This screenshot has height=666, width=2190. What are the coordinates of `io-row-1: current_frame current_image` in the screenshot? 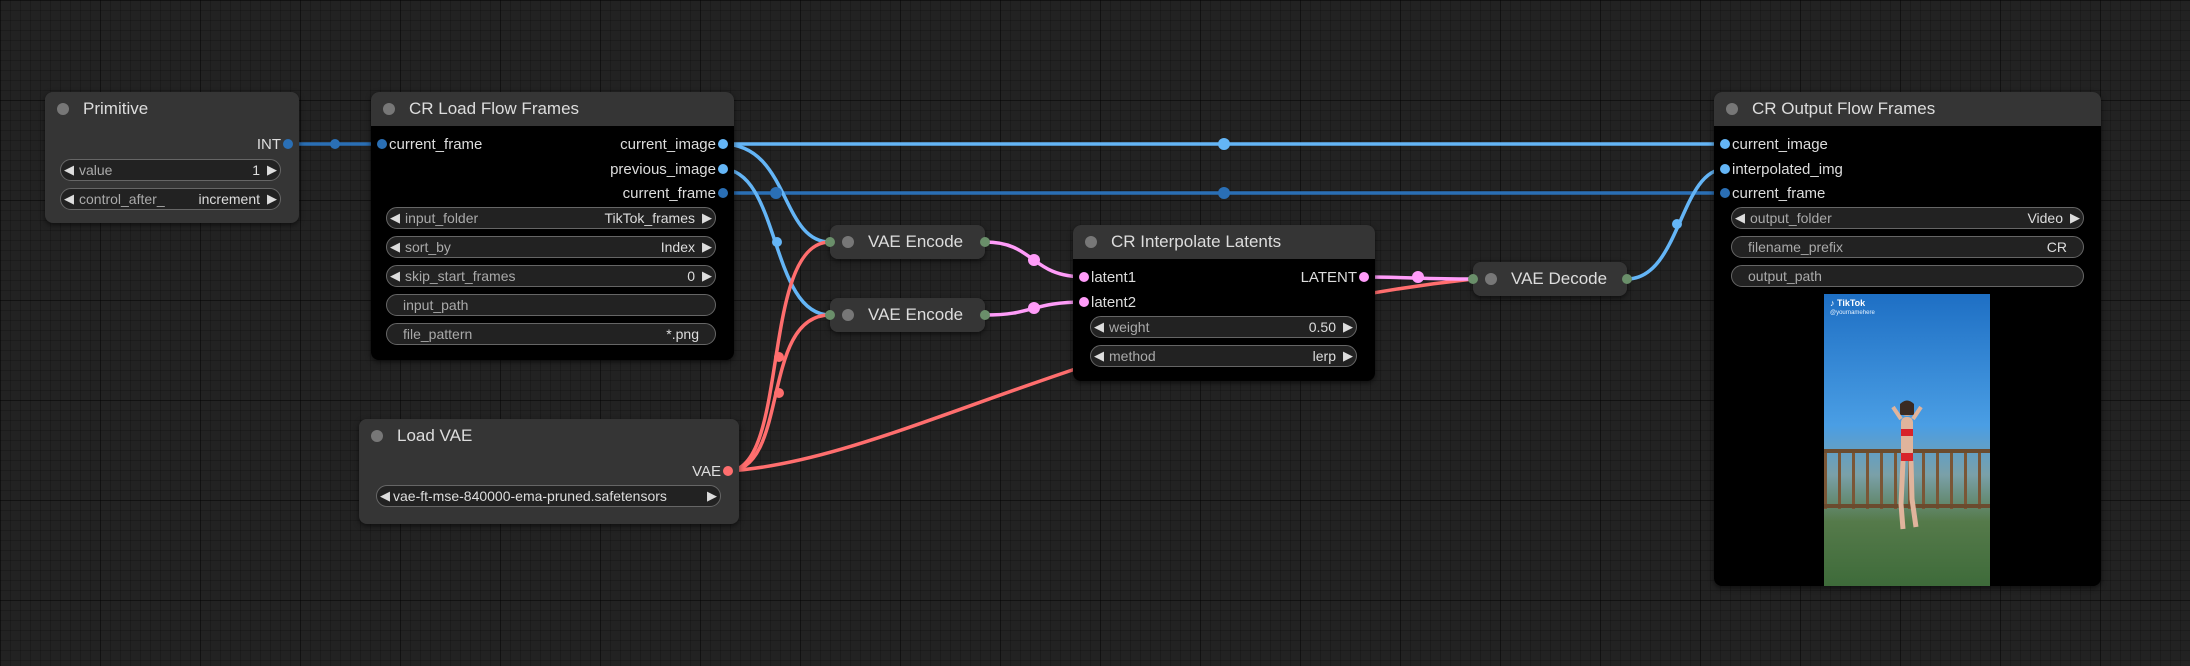 It's located at (552, 144).